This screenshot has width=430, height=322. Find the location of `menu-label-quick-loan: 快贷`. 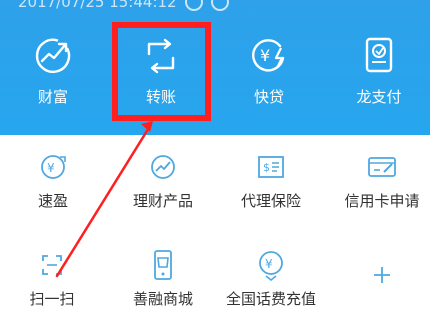

menu-label-quick-loan: 快贷 is located at coordinates (268, 97).